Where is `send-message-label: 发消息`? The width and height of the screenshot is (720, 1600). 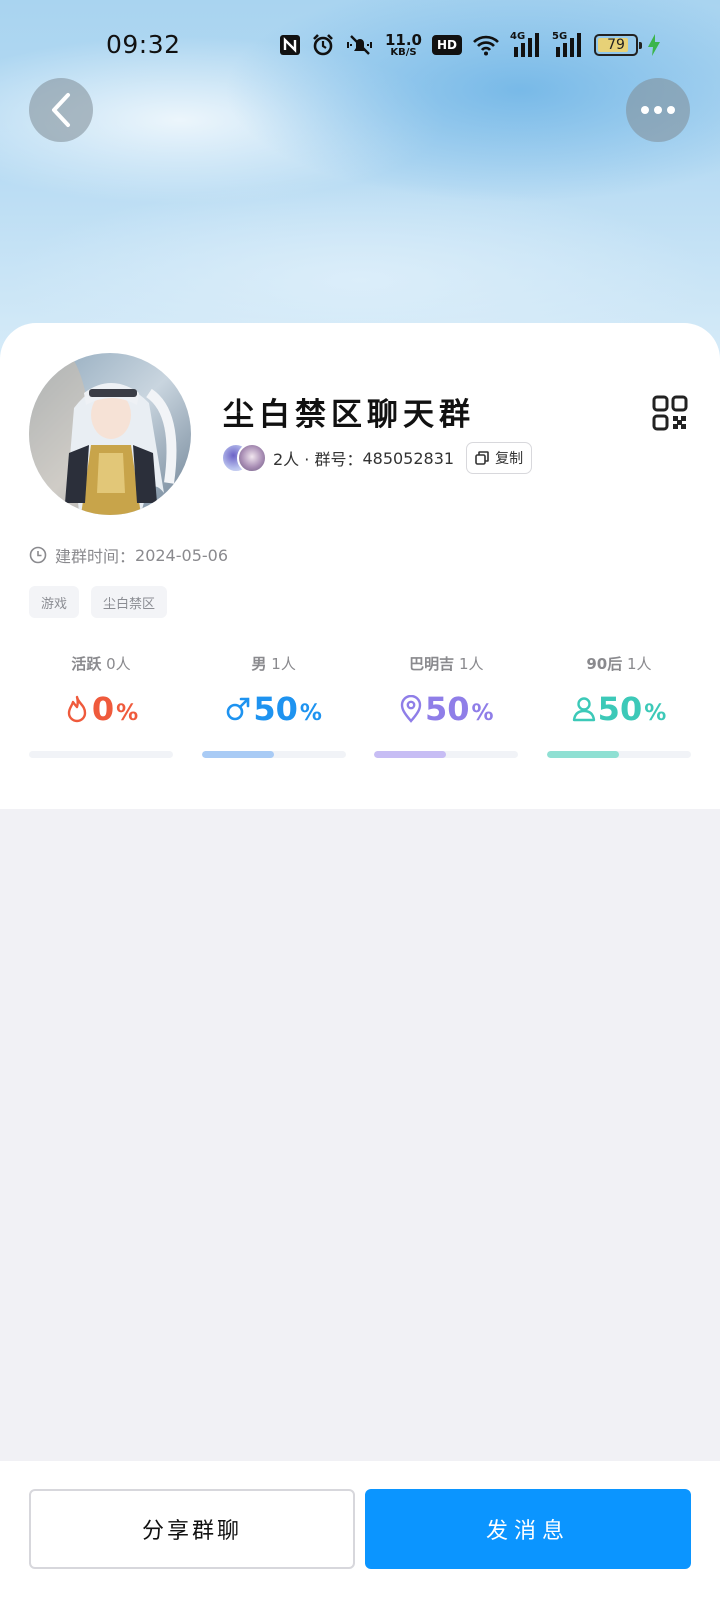
send-message-label: 发消息 is located at coordinates (527, 1531).